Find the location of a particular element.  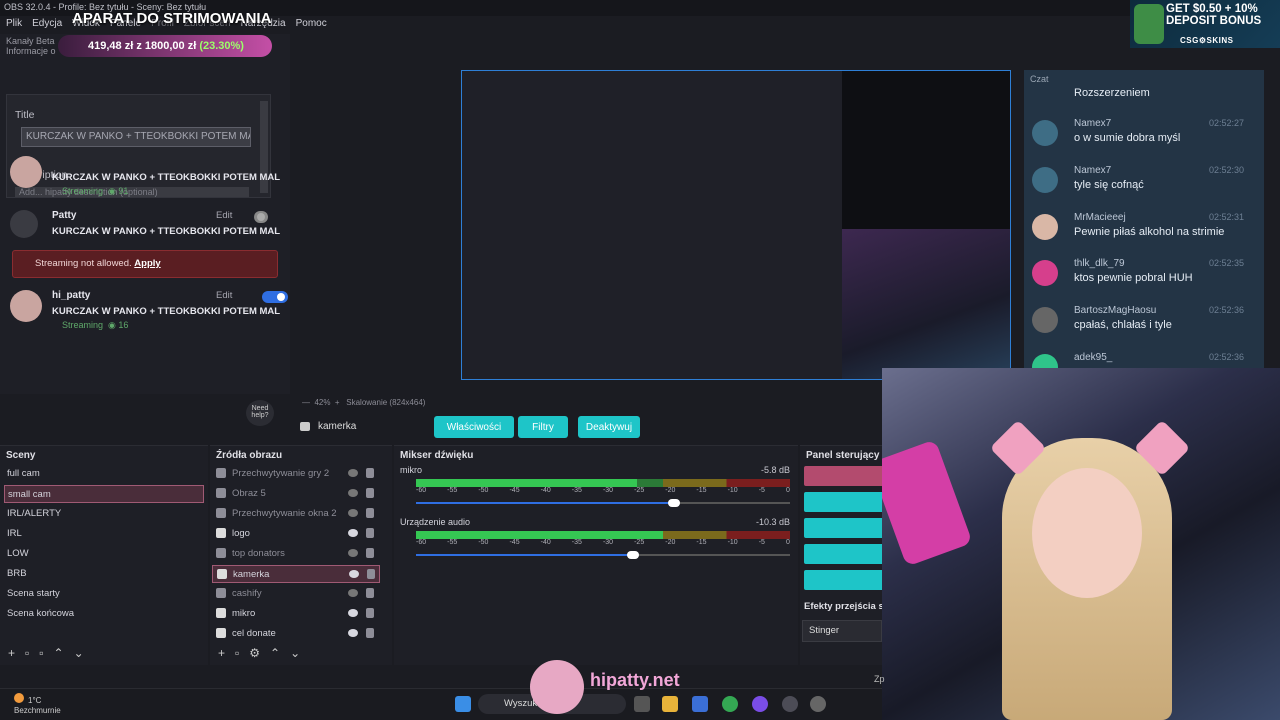

source-item: Przechwytywanie okna 2 is located at coordinates (296, 514).